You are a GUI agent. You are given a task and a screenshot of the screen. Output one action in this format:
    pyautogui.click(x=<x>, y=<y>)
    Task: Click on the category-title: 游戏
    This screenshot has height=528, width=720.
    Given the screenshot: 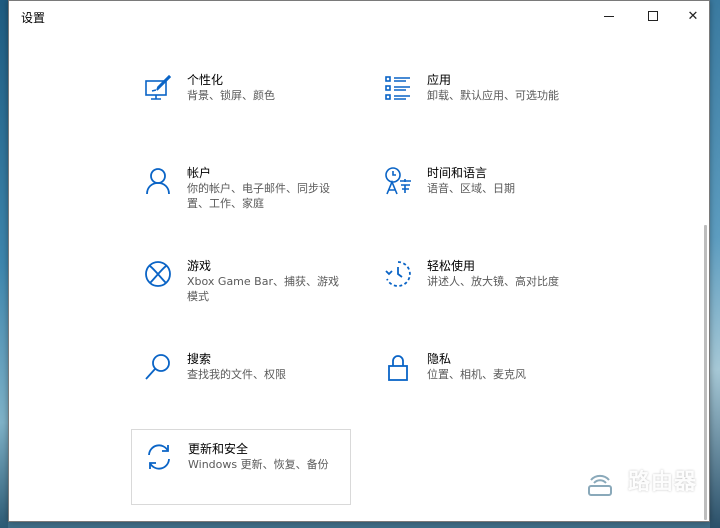 What is the action you would take?
    pyautogui.click(x=199, y=266)
    